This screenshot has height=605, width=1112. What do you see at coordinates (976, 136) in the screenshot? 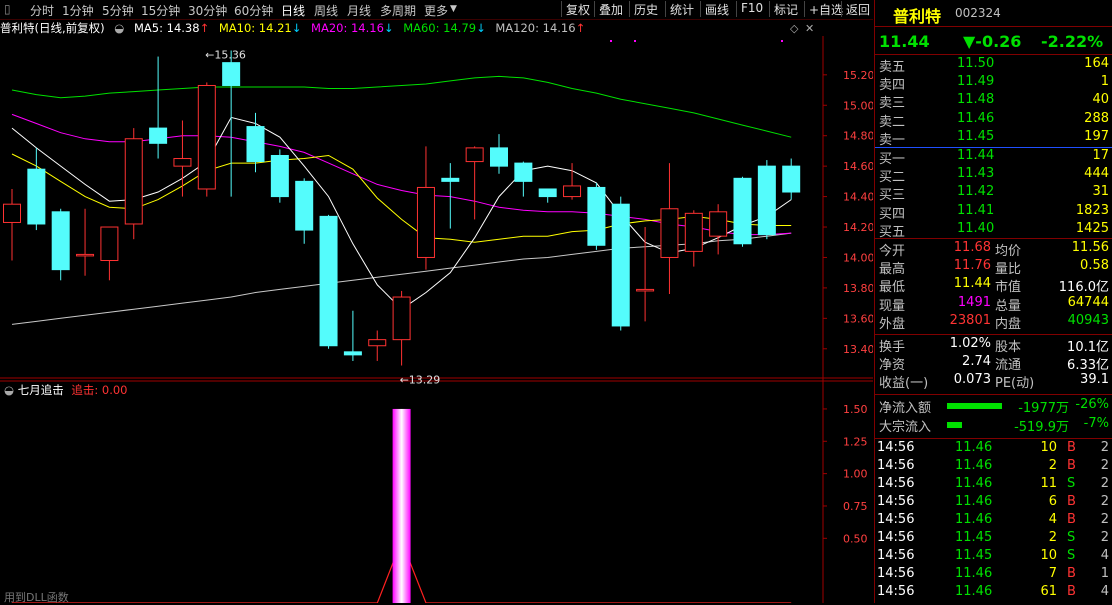
I see `ask-price: 11.45` at bounding box center [976, 136].